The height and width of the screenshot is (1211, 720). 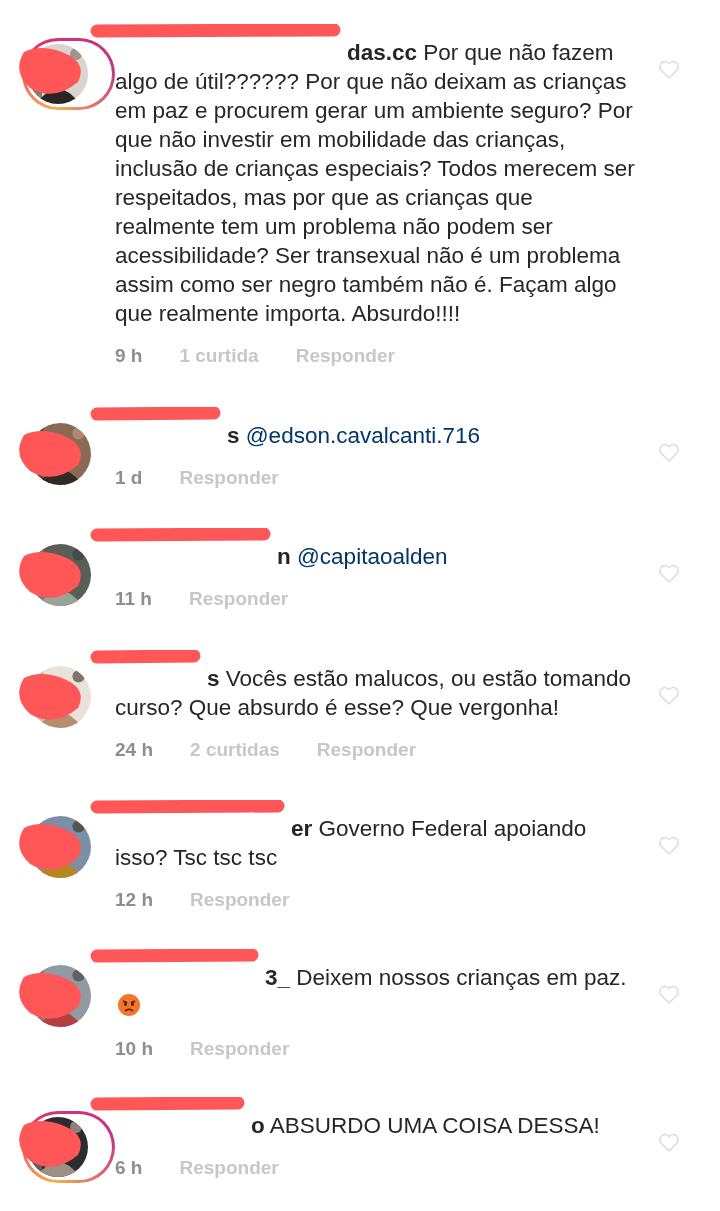 What do you see at coordinates (425, 1126) in the screenshot?
I see `comment-text: o ABSURDO UMA COISA DESSA!` at bounding box center [425, 1126].